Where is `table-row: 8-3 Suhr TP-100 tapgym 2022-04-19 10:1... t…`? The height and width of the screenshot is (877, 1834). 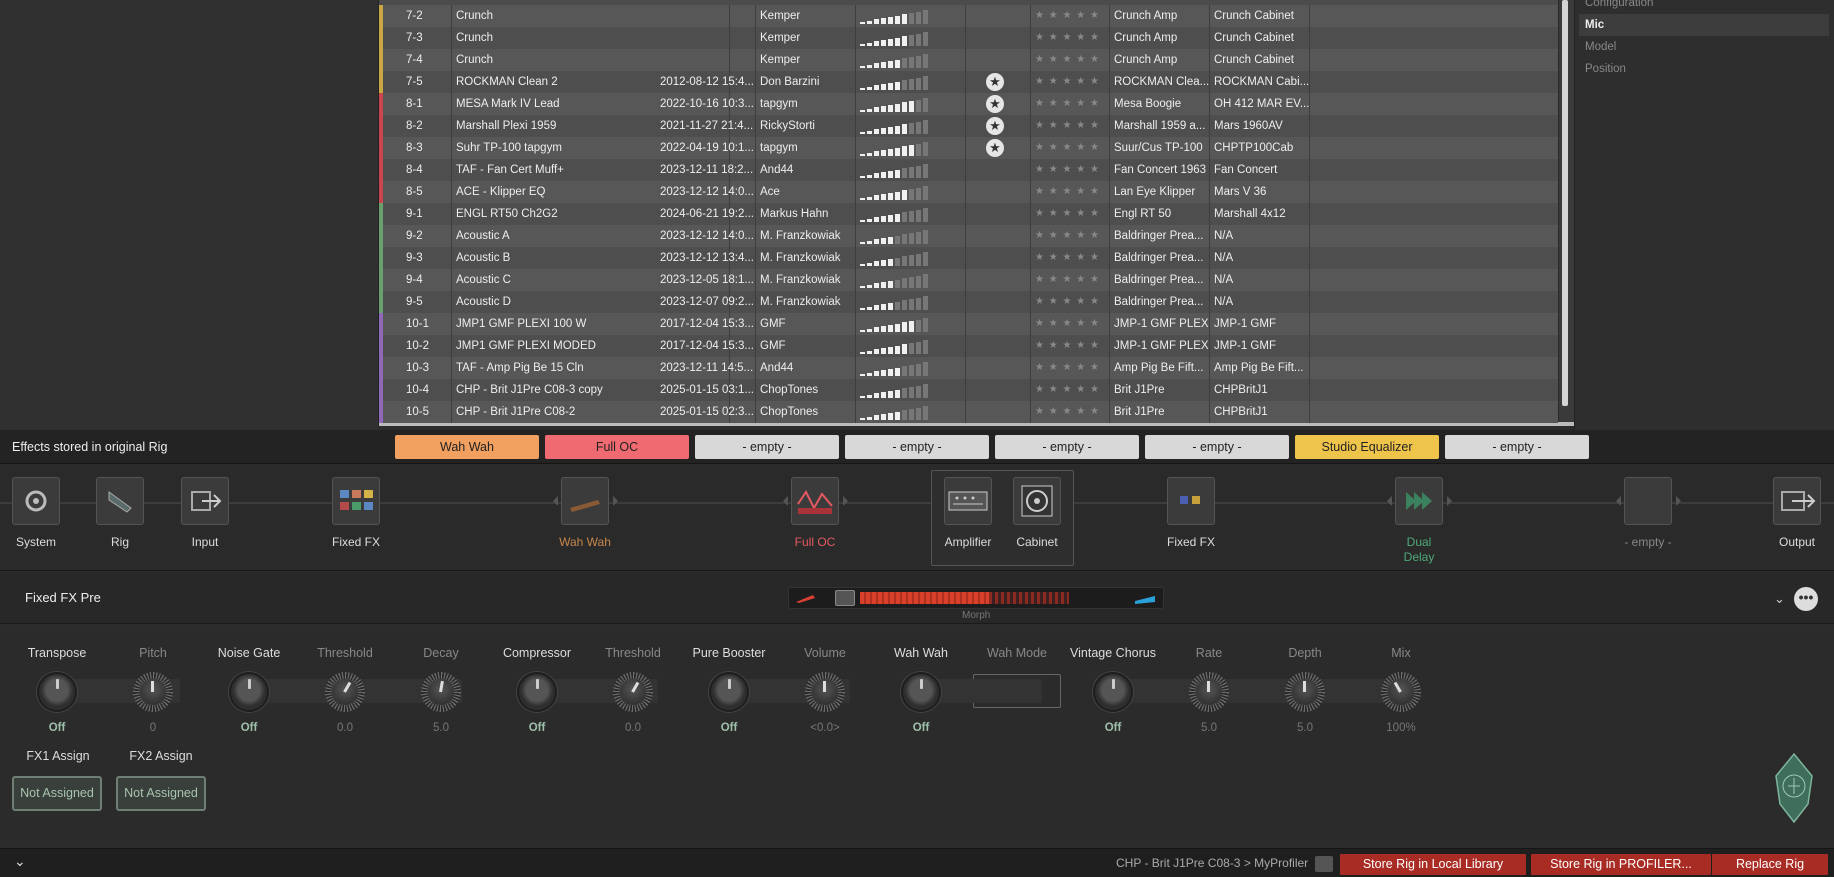 table-row: 8-3 Suhr TP-100 tapgym 2022-04-19 10:1... t… is located at coordinates (968, 148).